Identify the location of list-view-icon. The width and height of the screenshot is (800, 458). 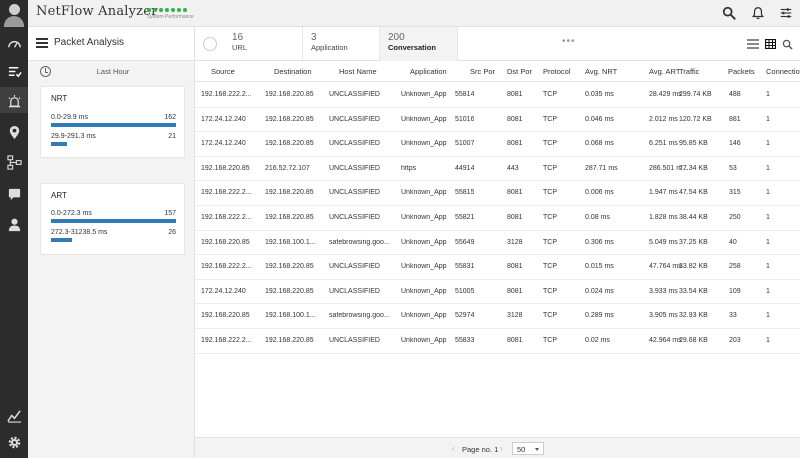
(753, 45).